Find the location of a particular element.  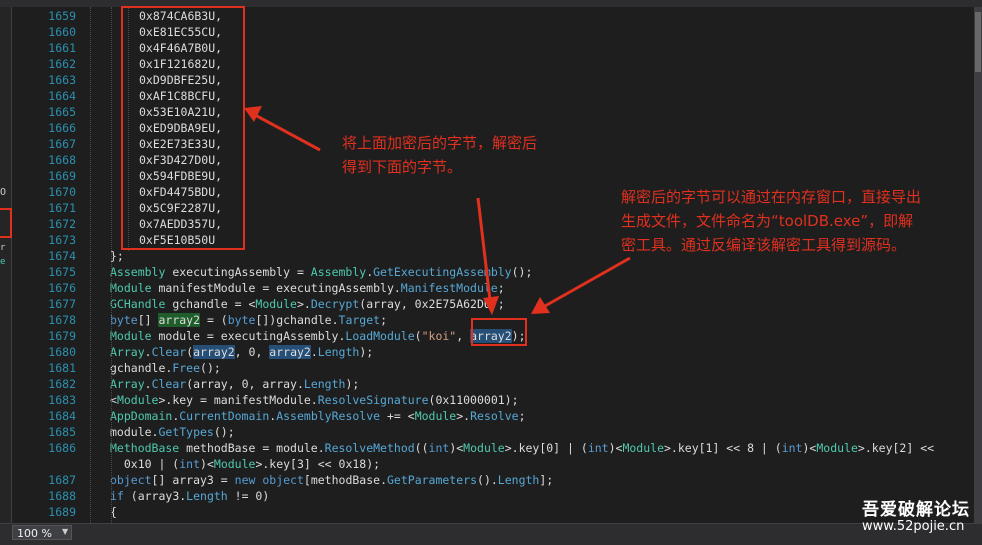

line-number: 1675 is located at coordinates (62, 272).